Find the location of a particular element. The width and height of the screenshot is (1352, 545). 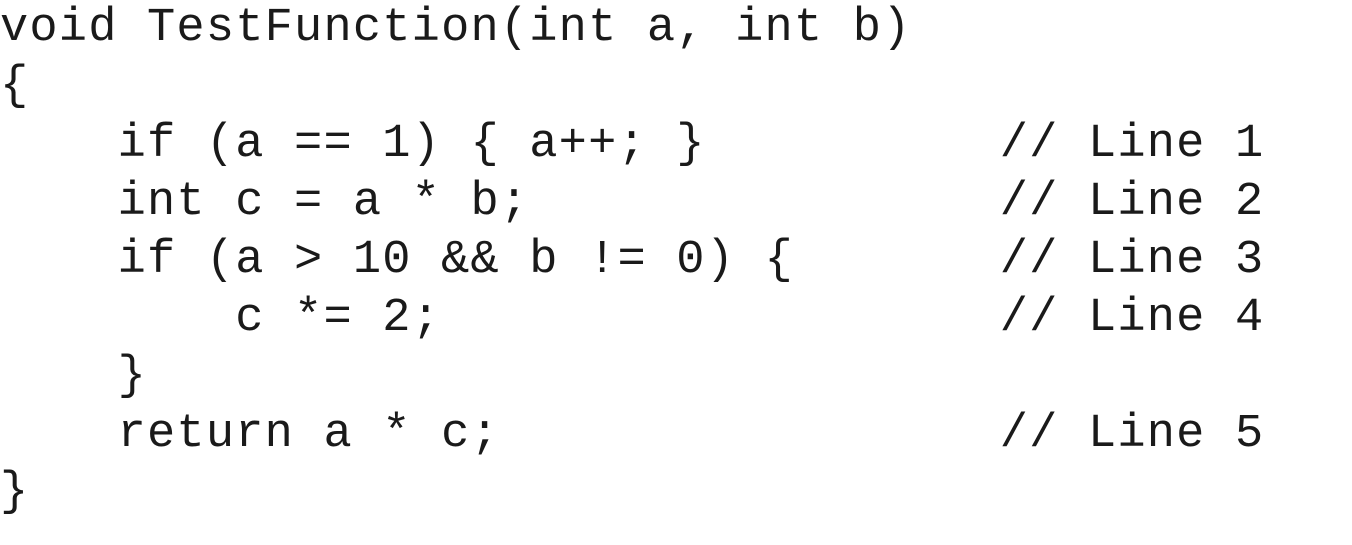

code-line-5: return a * c; // Line 5 is located at coordinates (632, 434).